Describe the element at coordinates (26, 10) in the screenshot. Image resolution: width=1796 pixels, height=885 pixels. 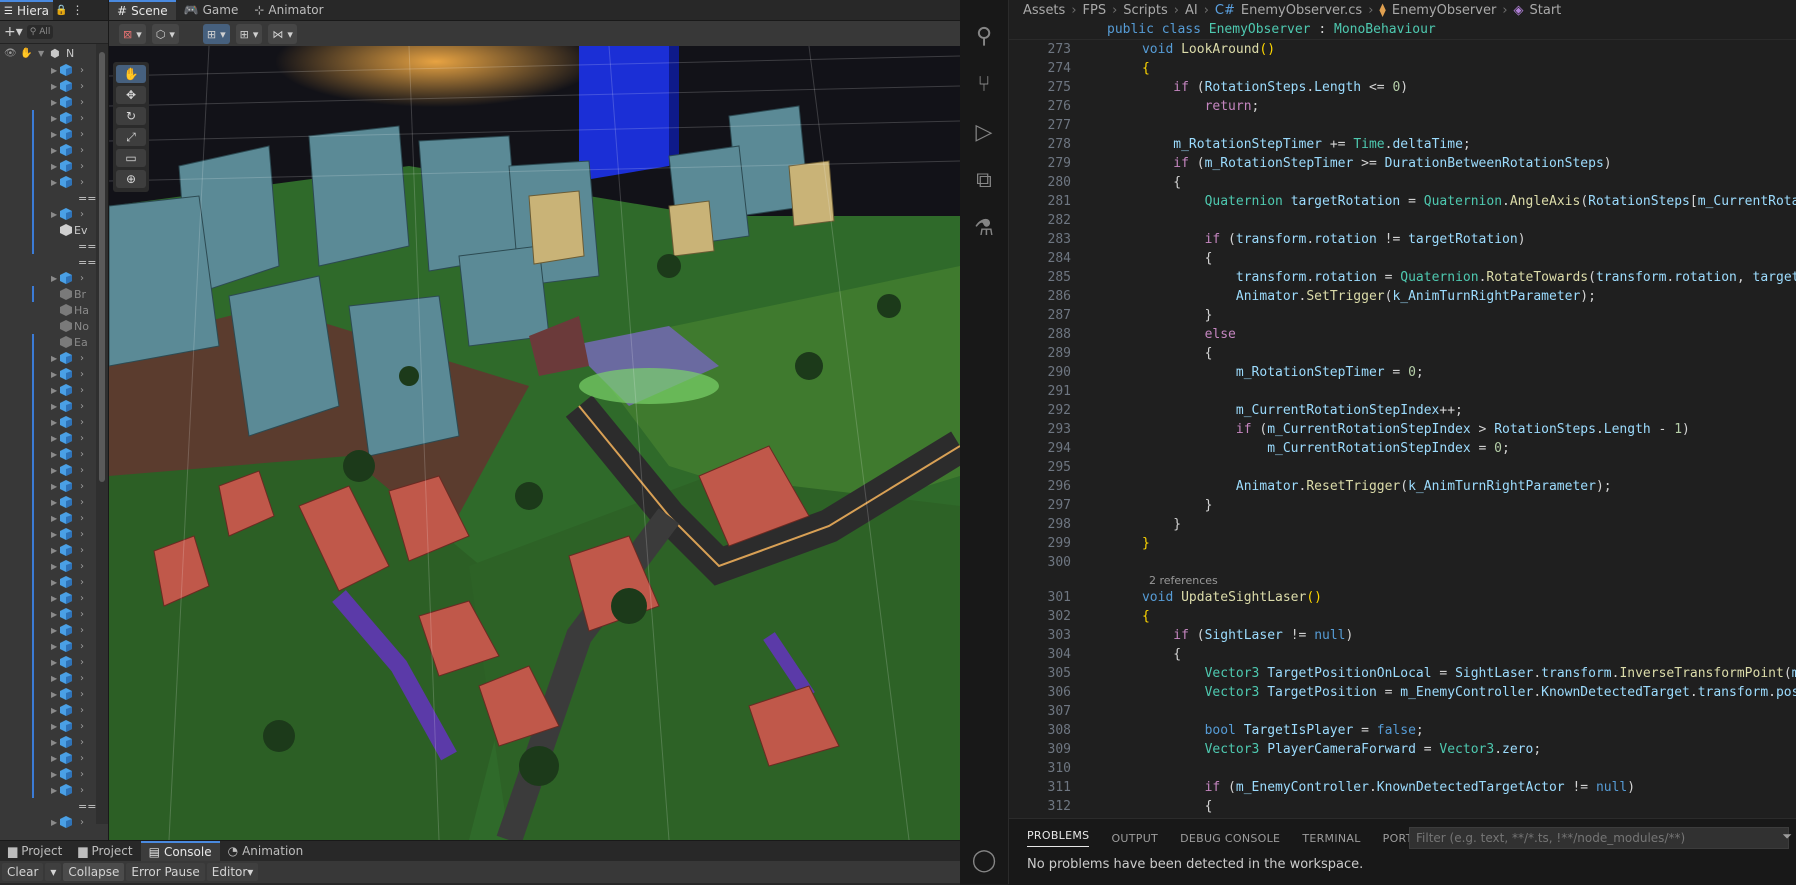
I see `tab-hierarchy: ☰ Hiera` at that location.